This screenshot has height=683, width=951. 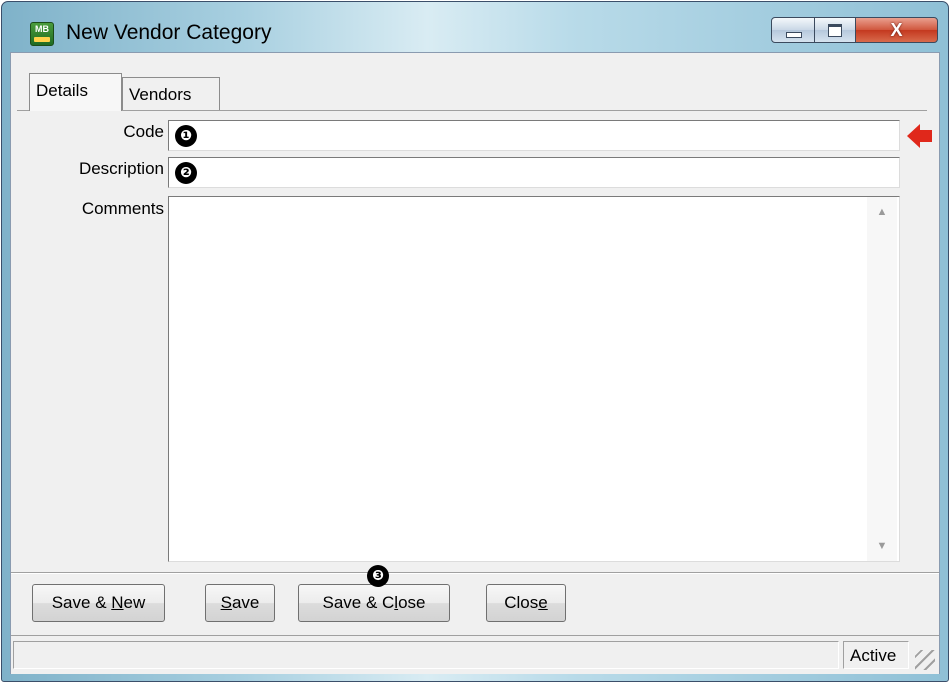 What do you see at coordinates (919, 136) in the screenshot?
I see `required-arrow-icon` at bounding box center [919, 136].